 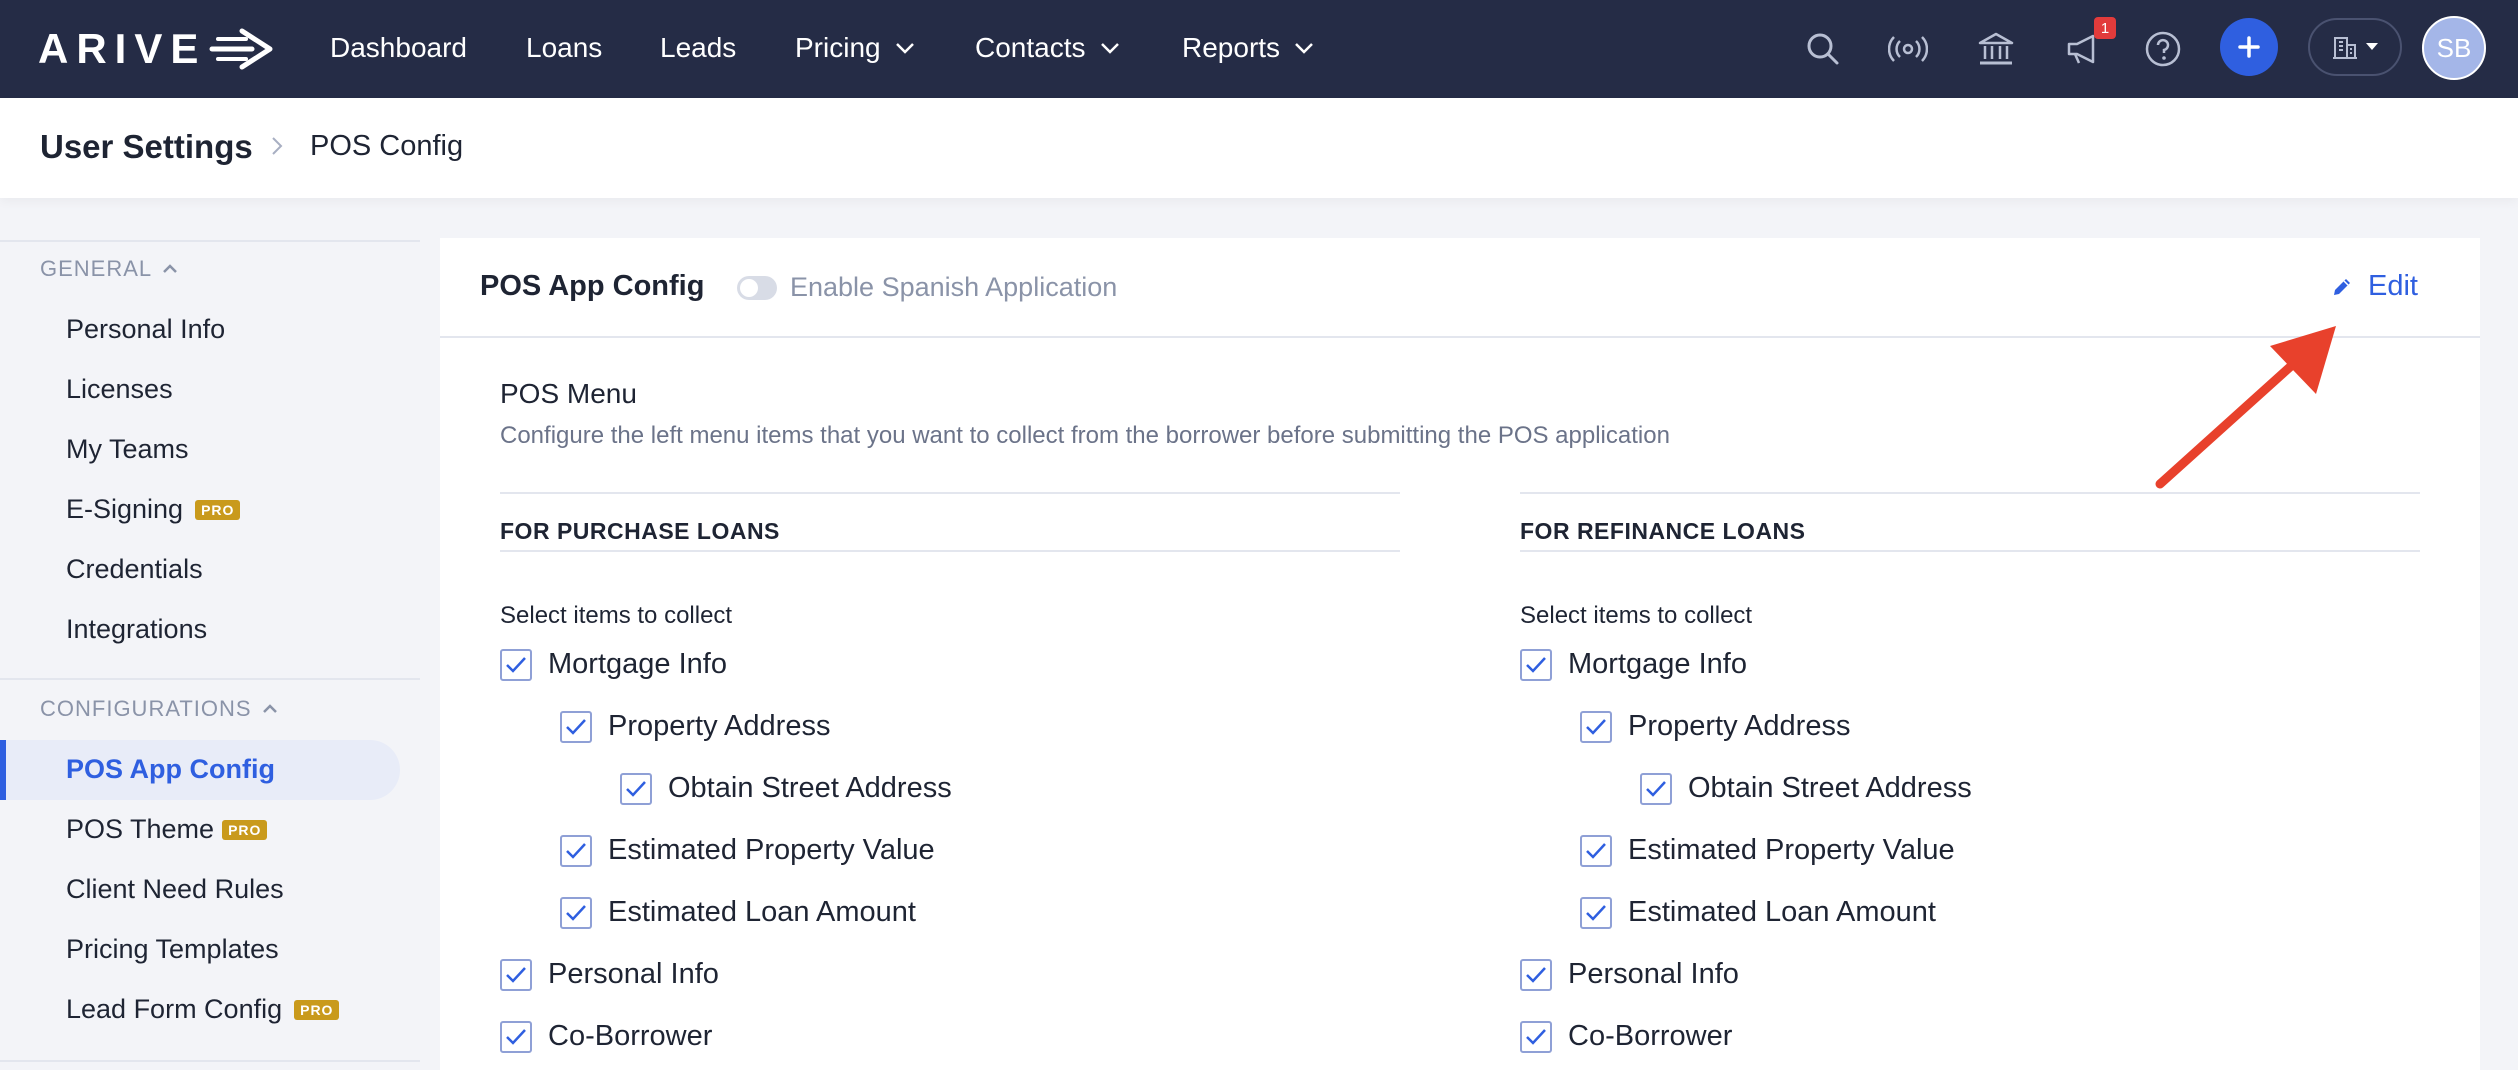 I want to click on sidebar-item-label: Client Need Rules, so click(x=175, y=889).